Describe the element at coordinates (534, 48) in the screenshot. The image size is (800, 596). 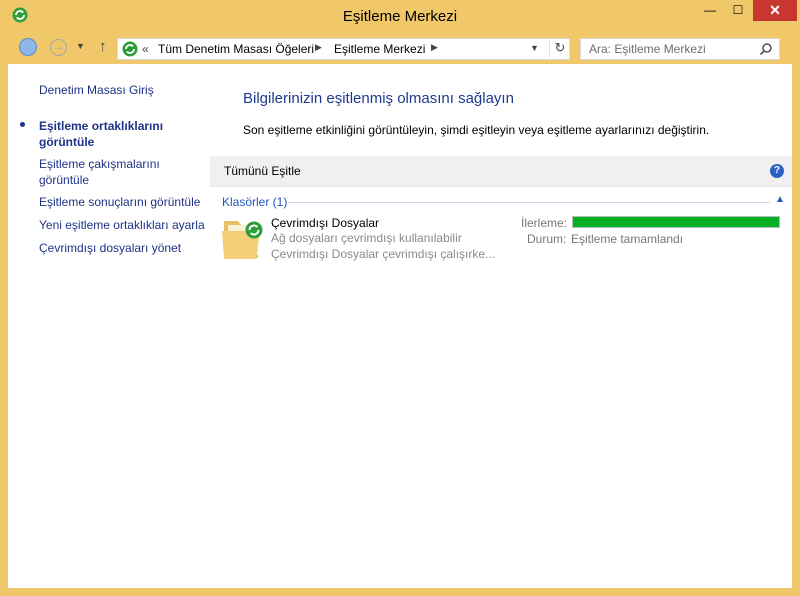
I see `address-dropdown: ▼` at that location.